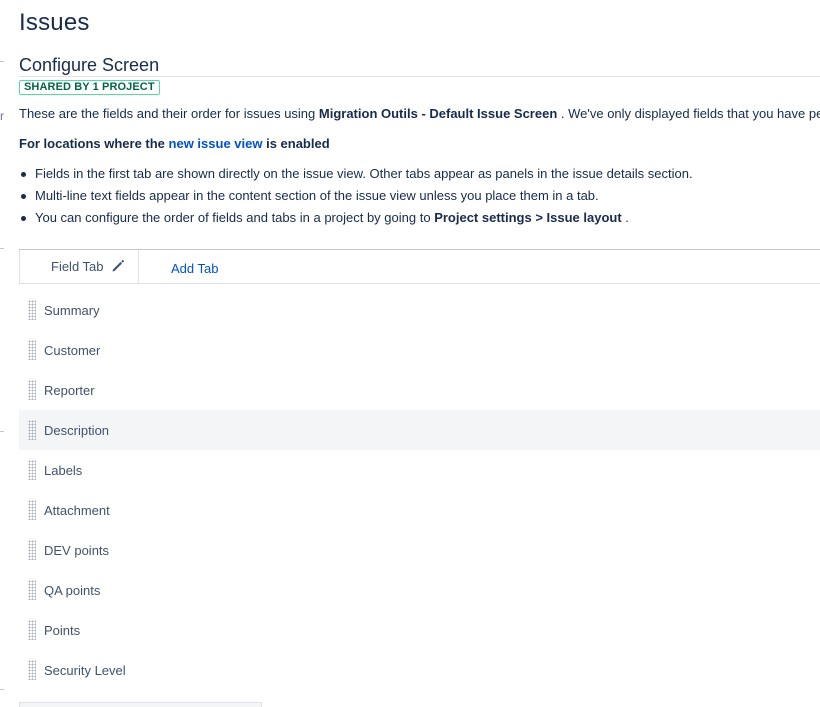 This screenshot has height=707, width=820. What do you see at coordinates (419, 590) in the screenshot?
I see `field-row-qa-points: QA points` at bounding box center [419, 590].